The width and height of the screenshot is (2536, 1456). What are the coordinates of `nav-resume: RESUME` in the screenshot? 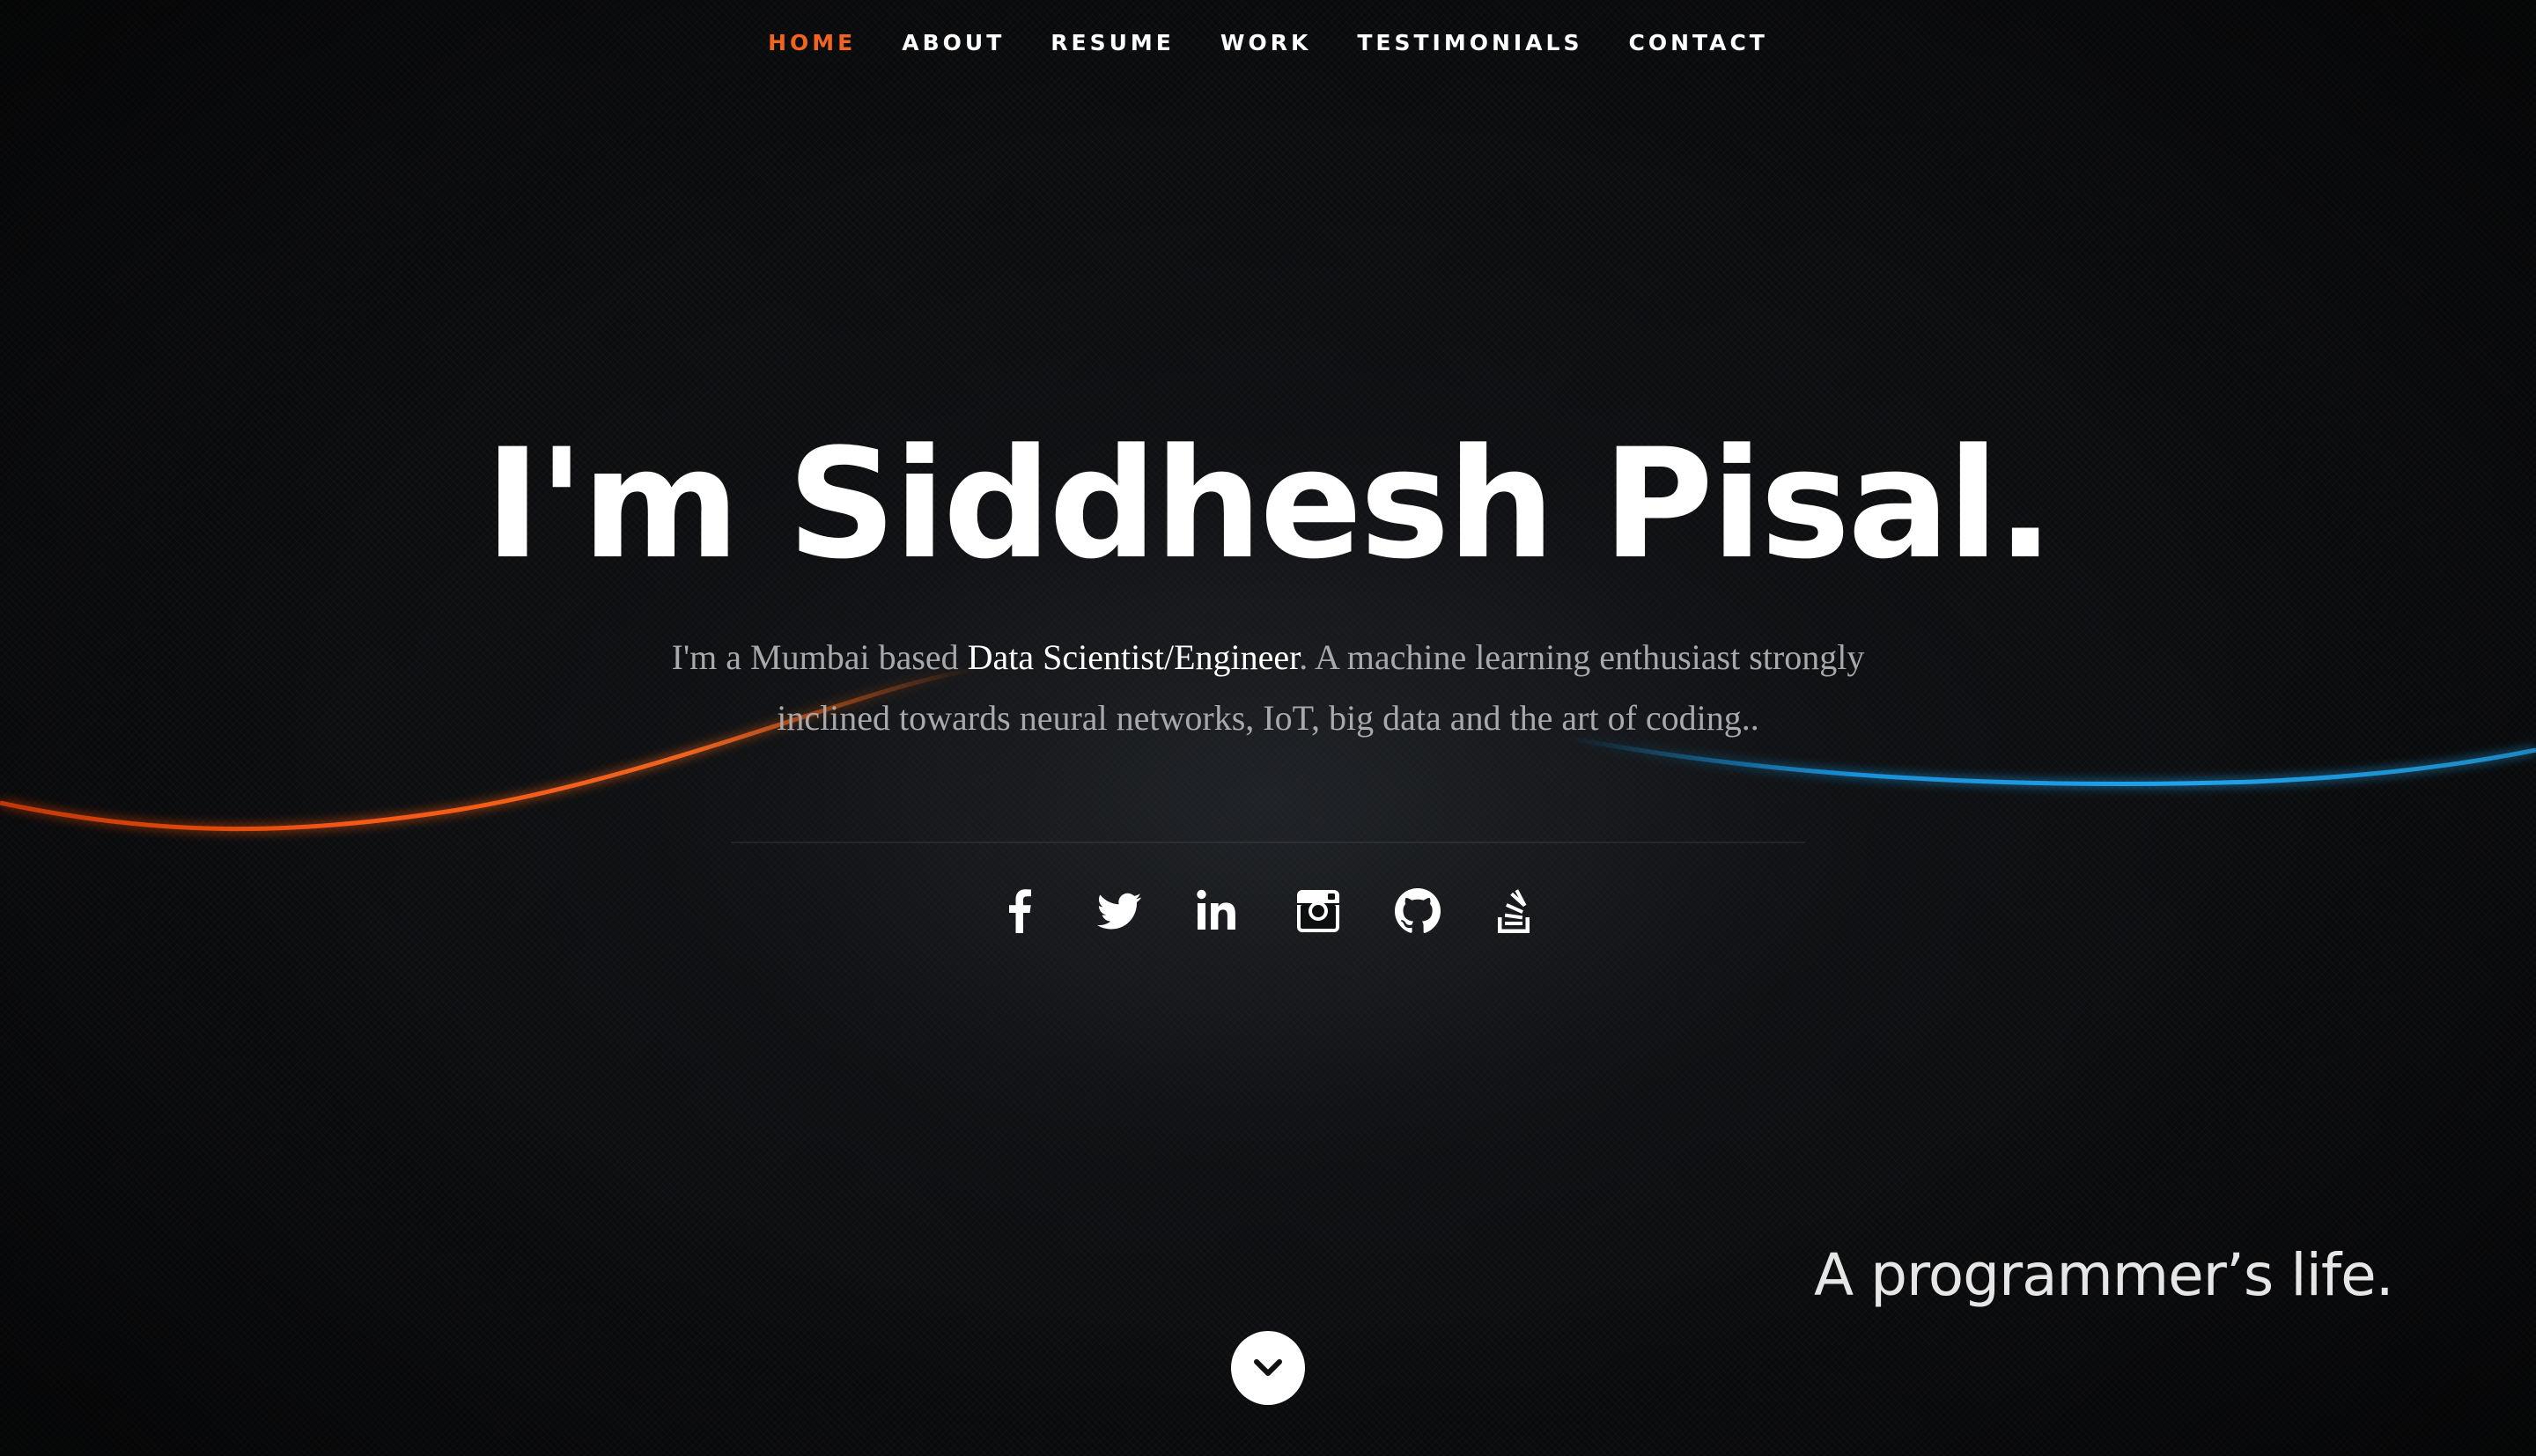 It's located at (1113, 42).